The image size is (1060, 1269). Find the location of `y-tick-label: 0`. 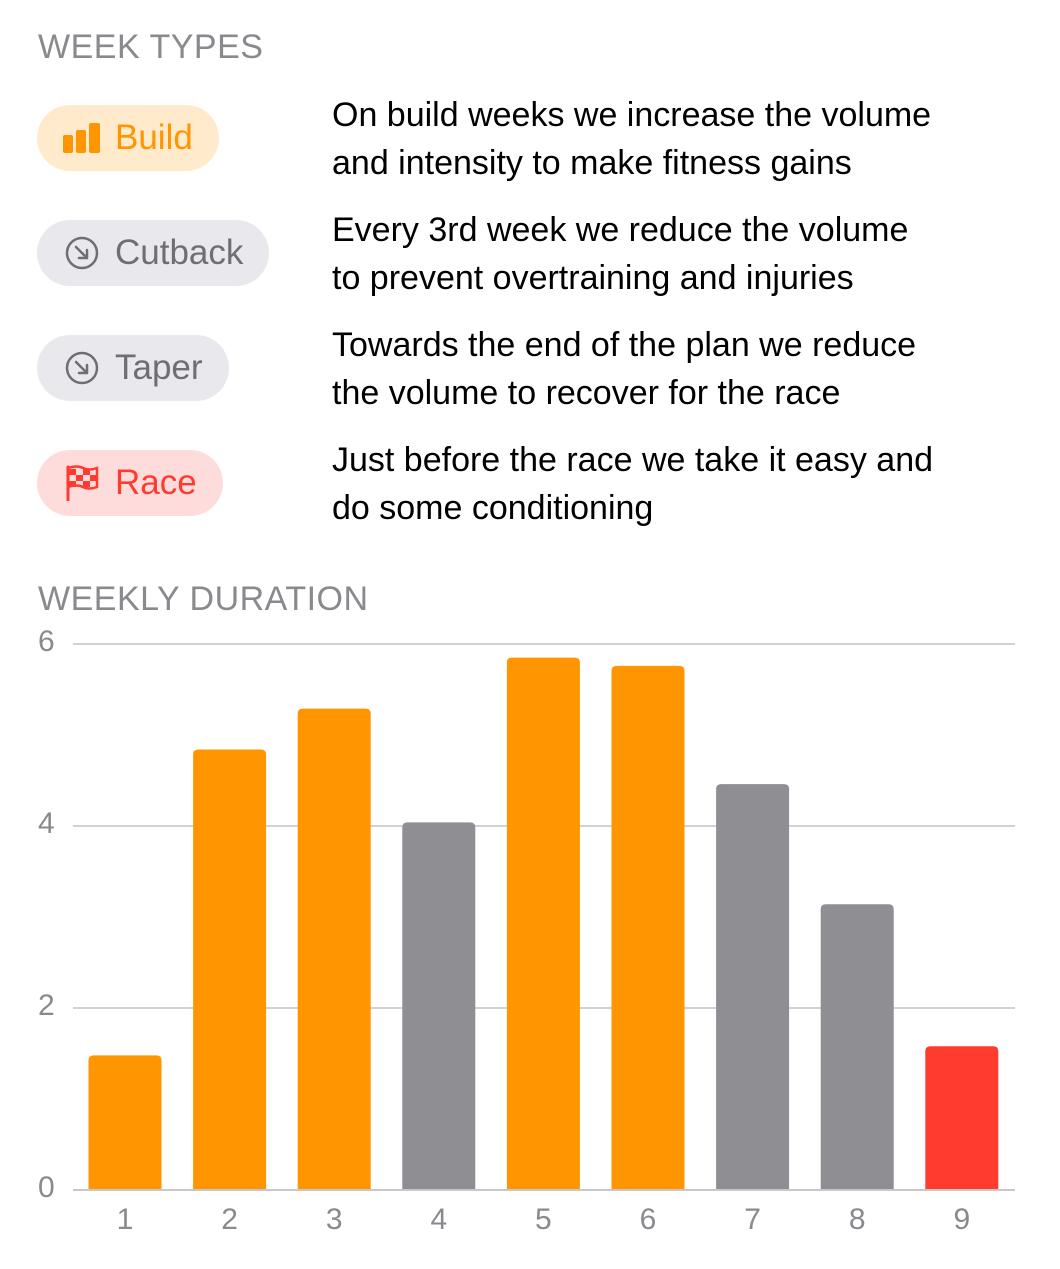

y-tick-label: 0 is located at coordinates (46, 1187).